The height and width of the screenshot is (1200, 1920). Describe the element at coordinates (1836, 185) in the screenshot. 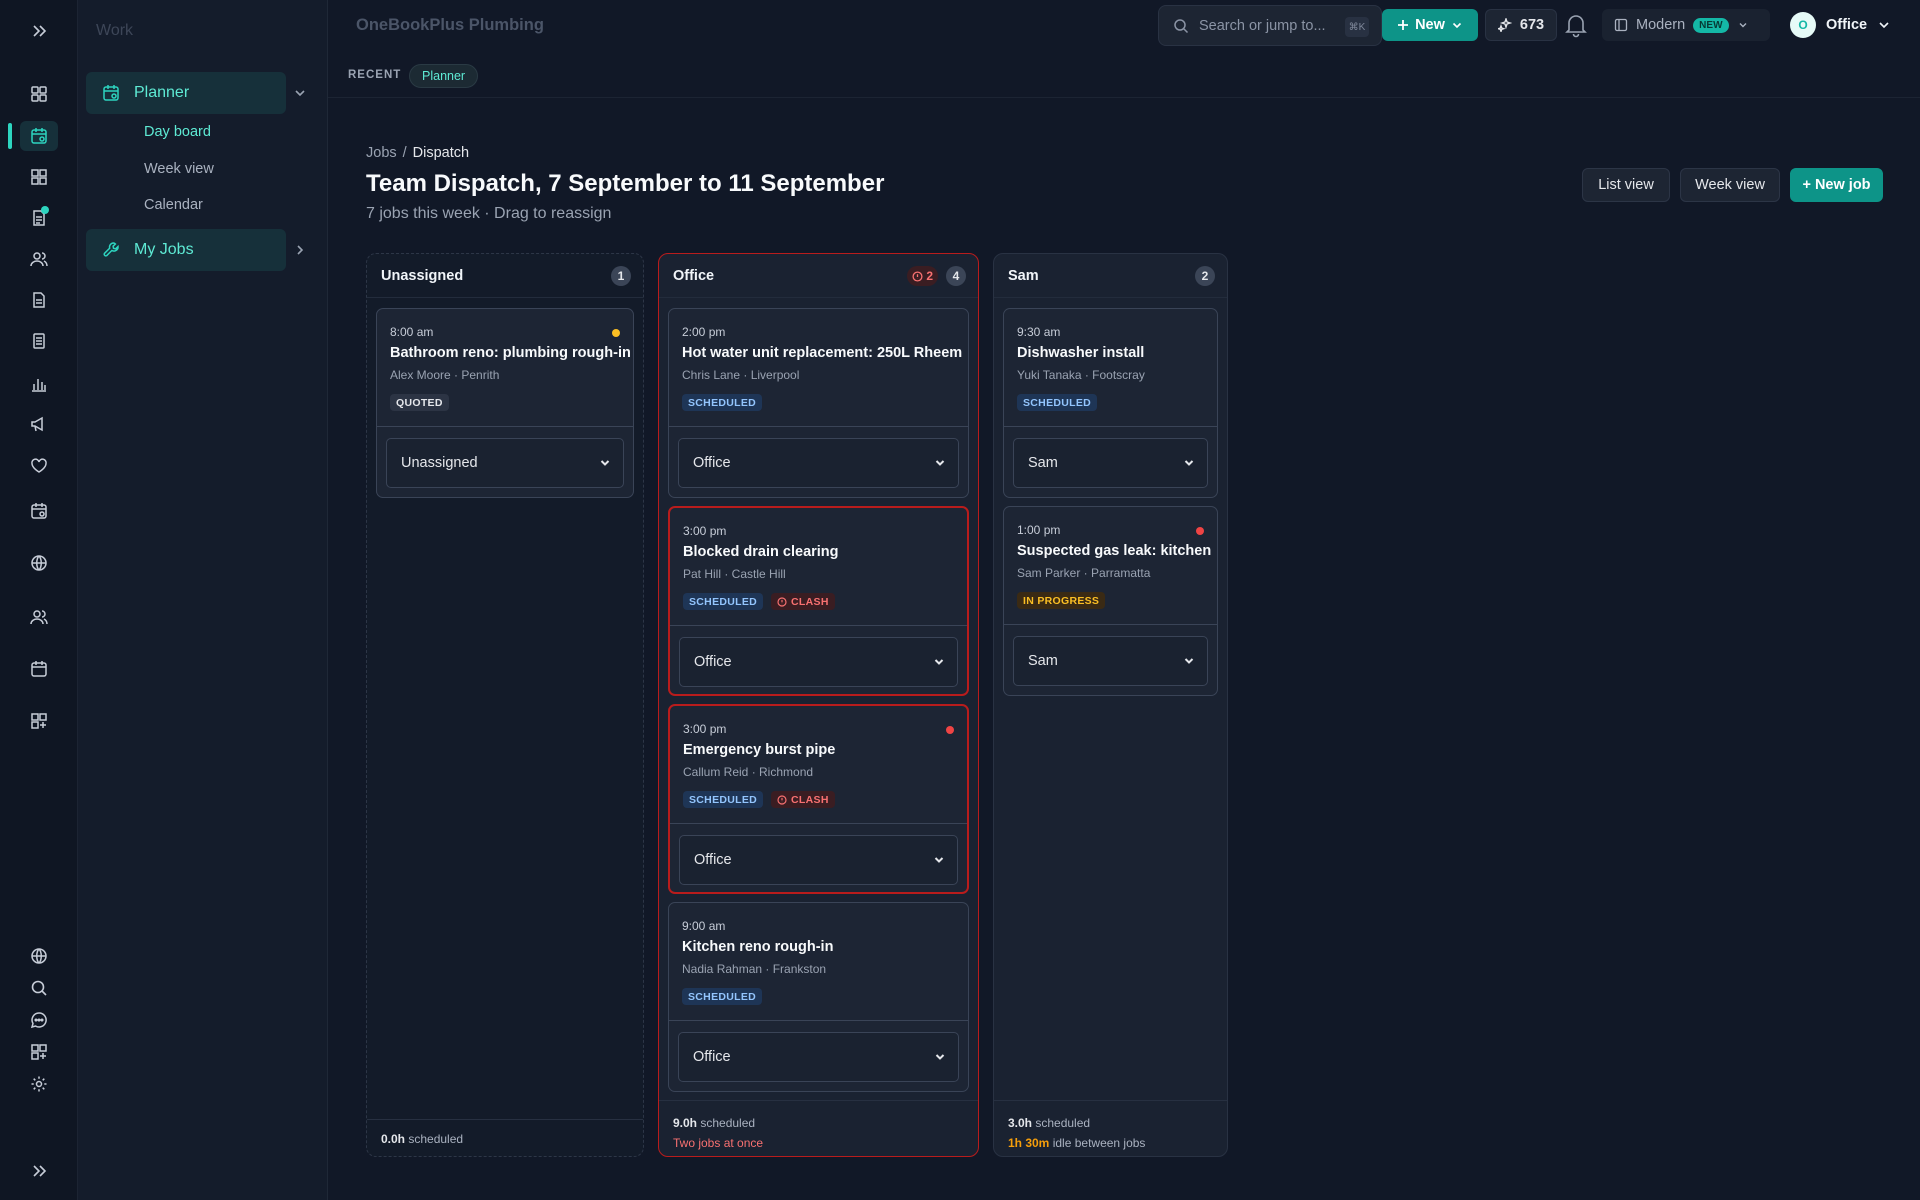

I see `new-job-button: + New job` at that location.